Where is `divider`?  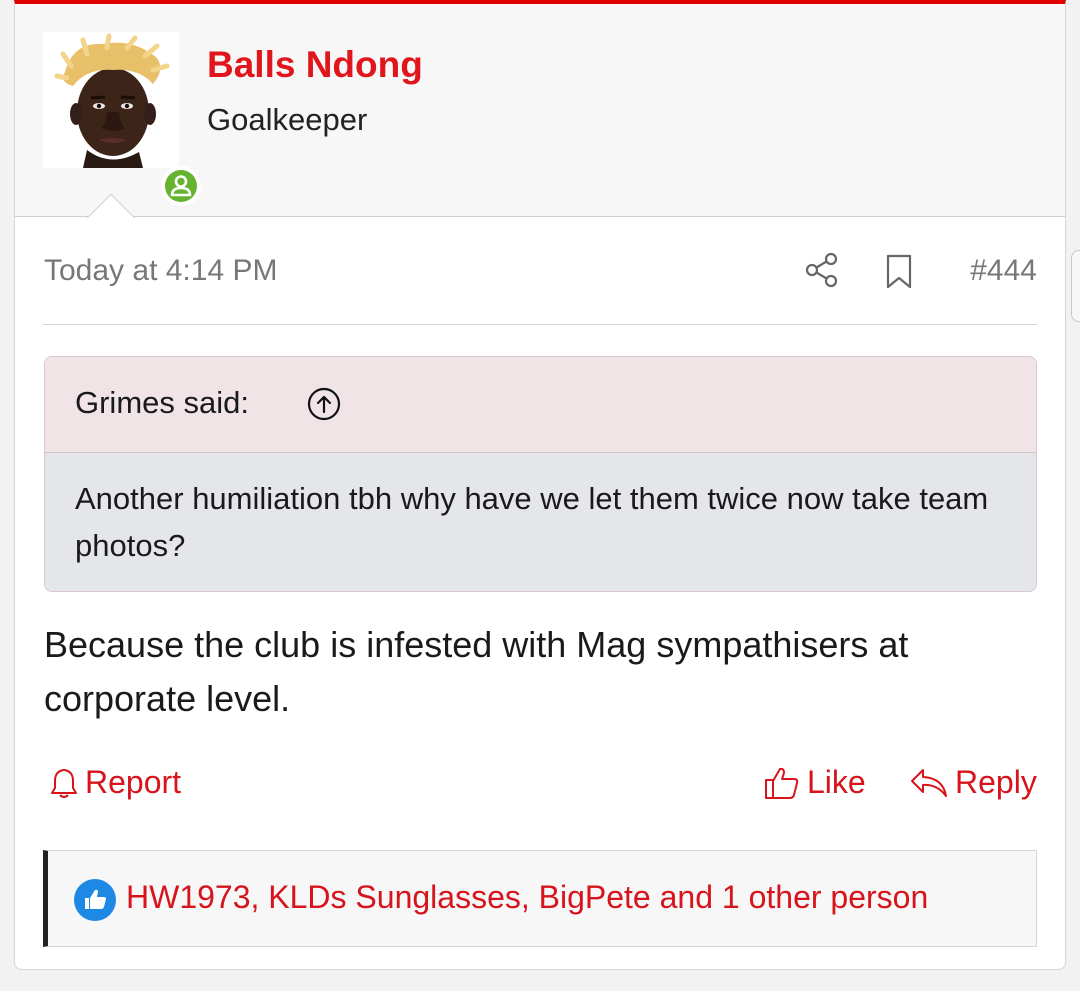 divider is located at coordinates (540, 324).